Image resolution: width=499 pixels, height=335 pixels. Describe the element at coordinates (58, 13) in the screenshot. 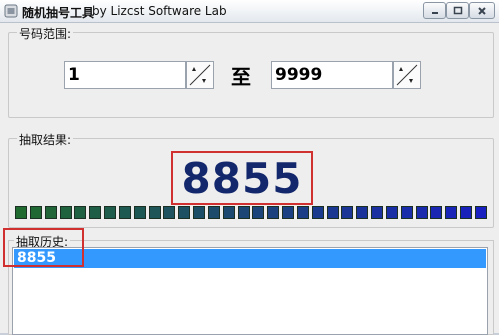

I see `window-title: 随机抽号工具` at that location.